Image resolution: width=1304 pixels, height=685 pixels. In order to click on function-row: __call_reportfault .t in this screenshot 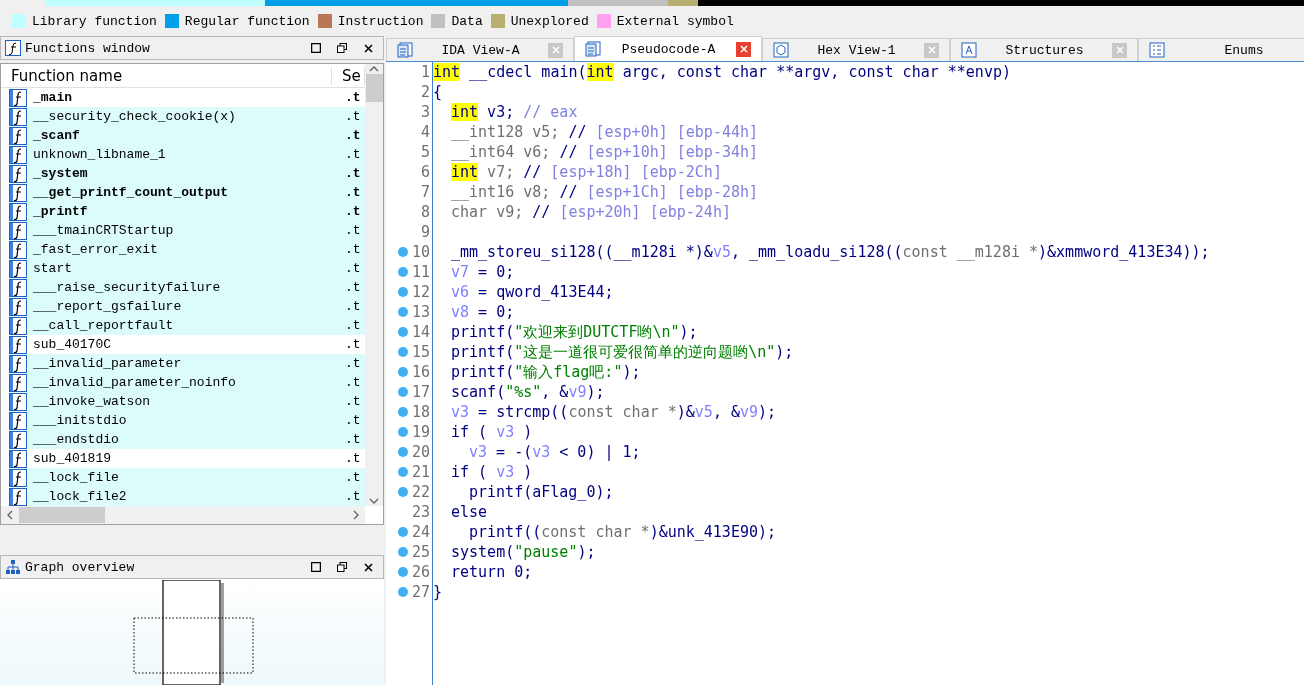, I will do `click(187, 325)`.